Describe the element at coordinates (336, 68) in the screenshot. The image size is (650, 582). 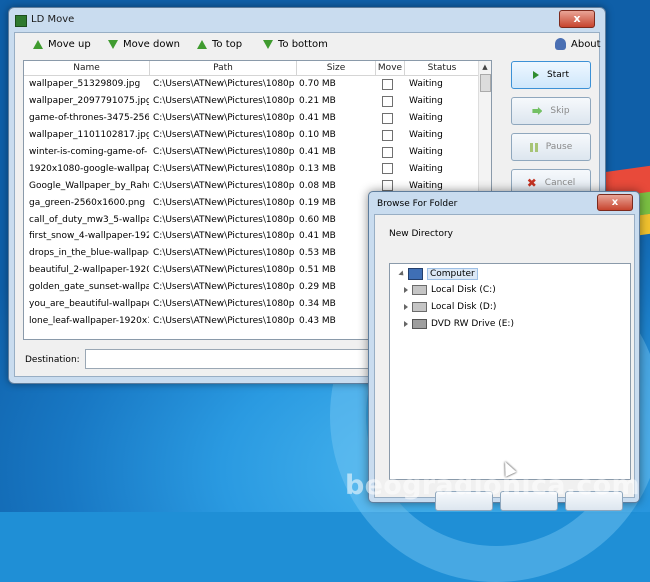
I see `column-header-size: Size` at that location.